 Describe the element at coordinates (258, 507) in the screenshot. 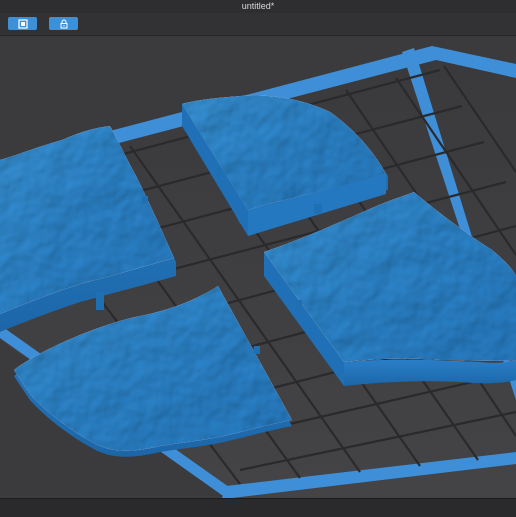

I see `status-bar` at that location.